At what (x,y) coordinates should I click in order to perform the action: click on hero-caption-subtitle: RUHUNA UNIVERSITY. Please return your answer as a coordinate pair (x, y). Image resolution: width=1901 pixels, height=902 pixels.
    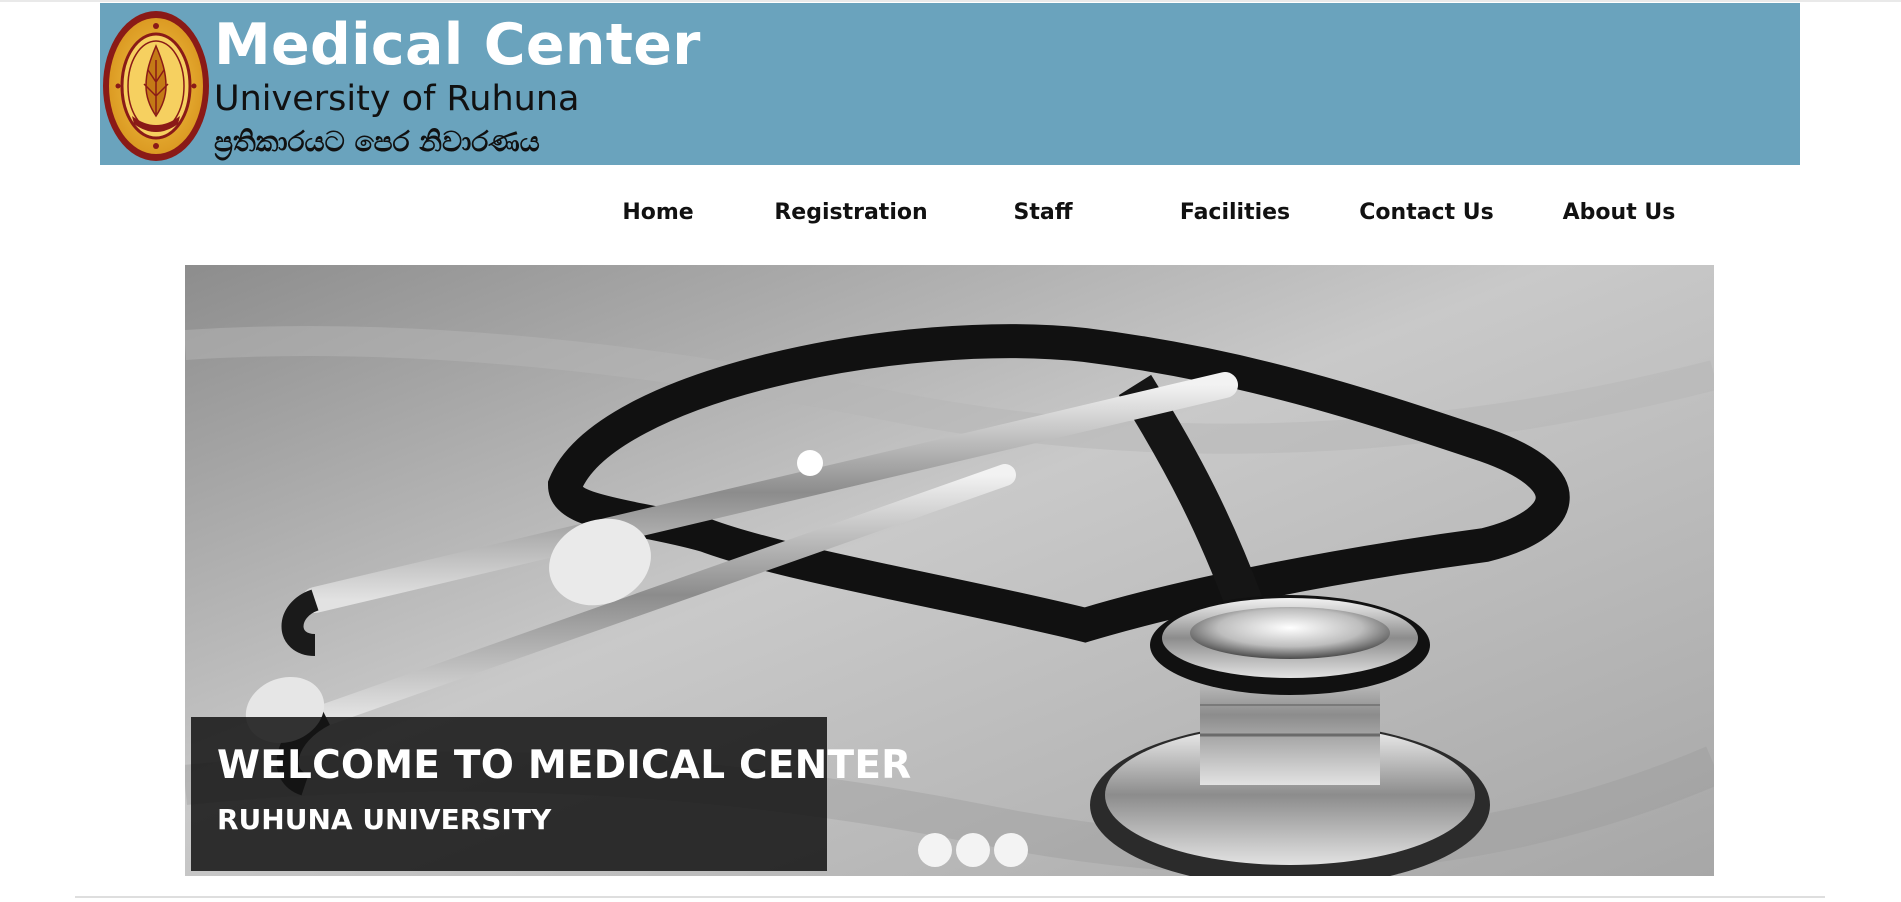
    Looking at the image, I should click on (384, 819).